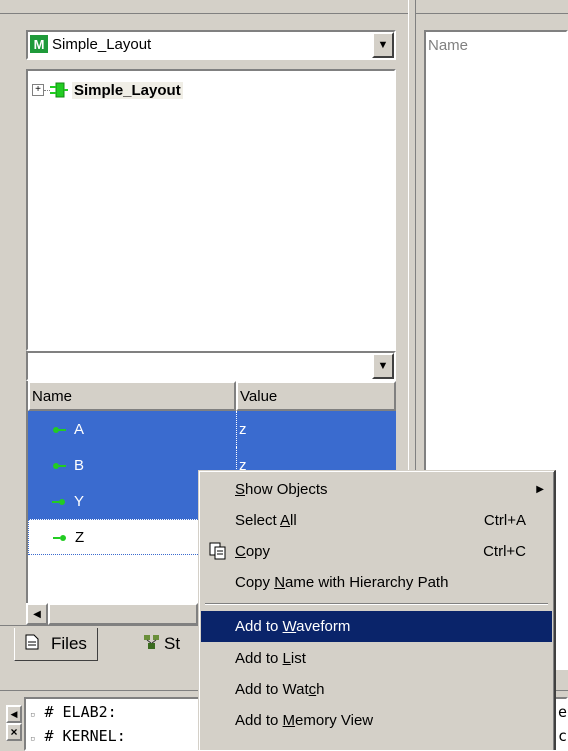 The image size is (568, 751). Describe the element at coordinates (78, 736) in the screenshot. I see `console-line: ▫ # KERNEL:` at that location.